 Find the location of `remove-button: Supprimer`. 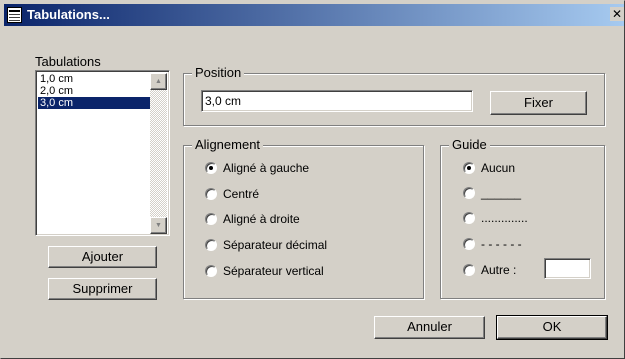

remove-button: Supprimer is located at coordinates (102, 289).